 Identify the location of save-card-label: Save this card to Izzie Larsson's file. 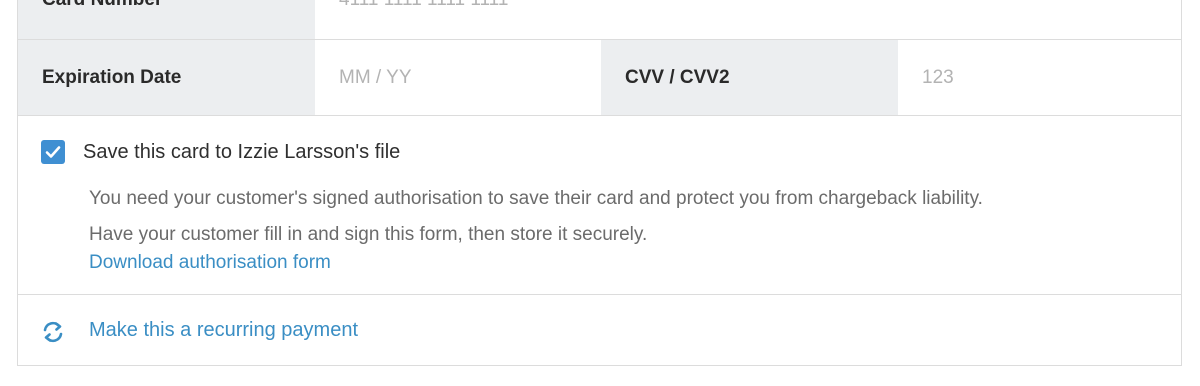
(241, 152).